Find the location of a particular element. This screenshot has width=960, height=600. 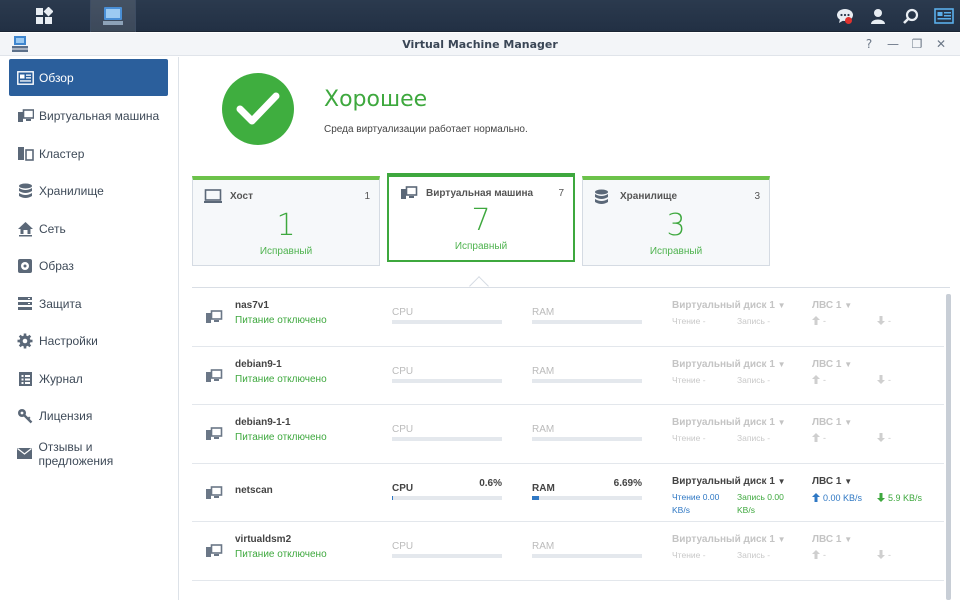

sidebar-item-storage: Хранилище is located at coordinates (88, 190).